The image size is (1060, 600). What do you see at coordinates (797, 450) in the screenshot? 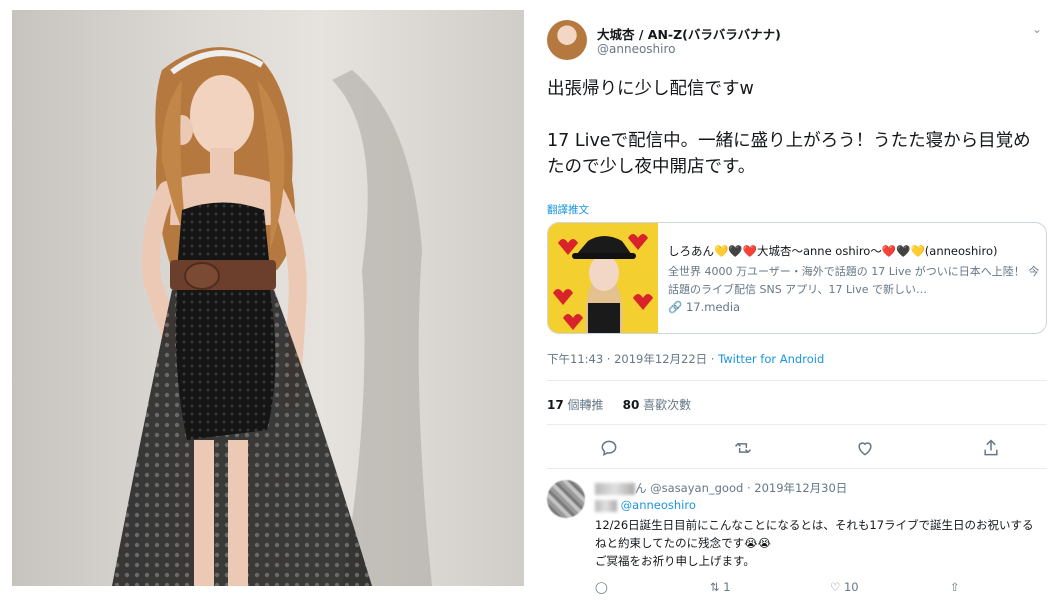
I see `tweet-actions` at bounding box center [797, 450].